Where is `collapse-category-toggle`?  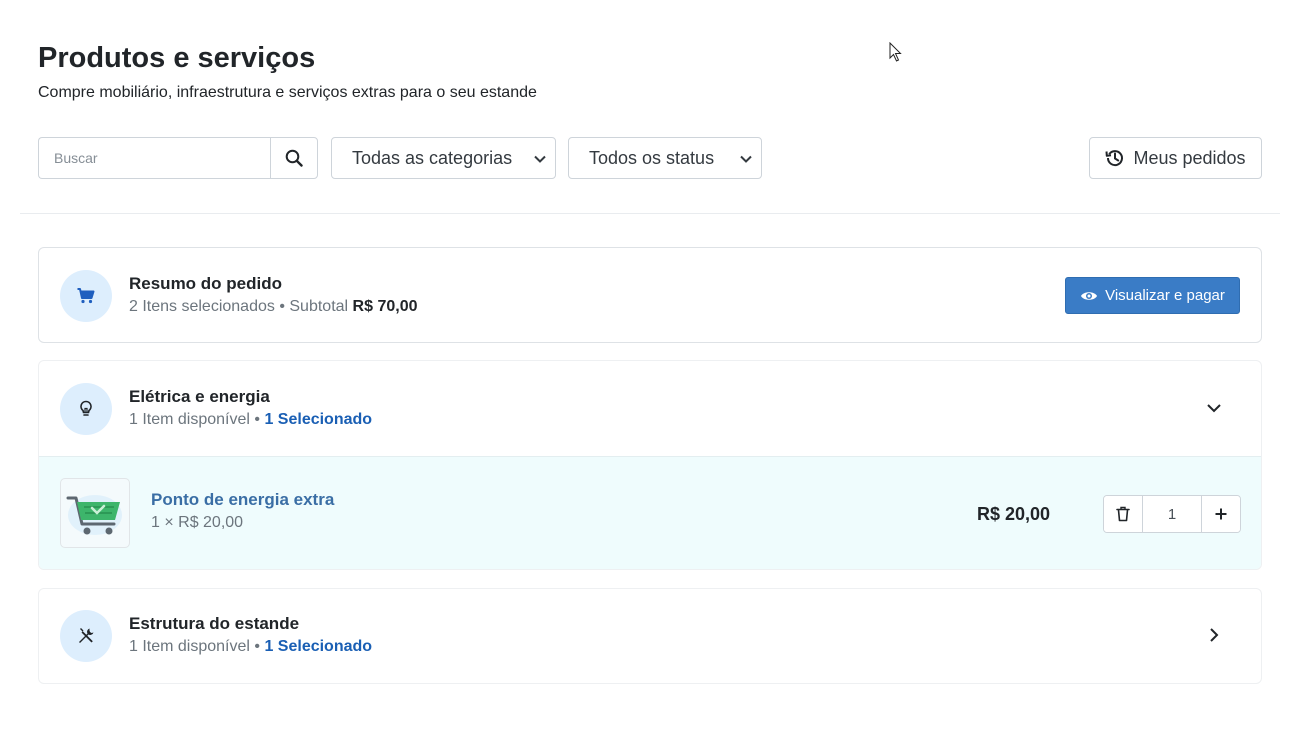
collapse-category-toggle is located at coordinates (1214, 408).